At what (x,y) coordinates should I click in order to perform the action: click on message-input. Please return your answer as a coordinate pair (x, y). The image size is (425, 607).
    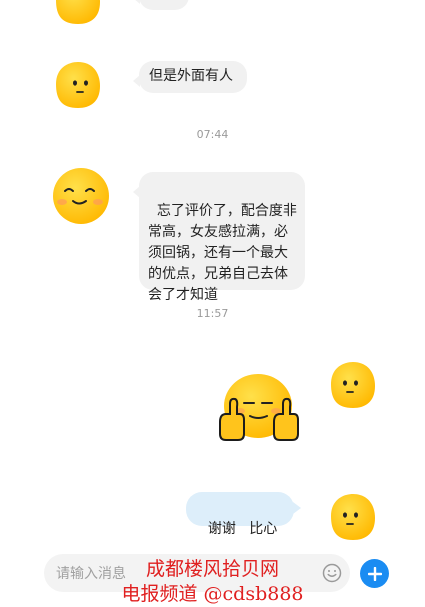
    Looking at the image, I should click on (197, 573).